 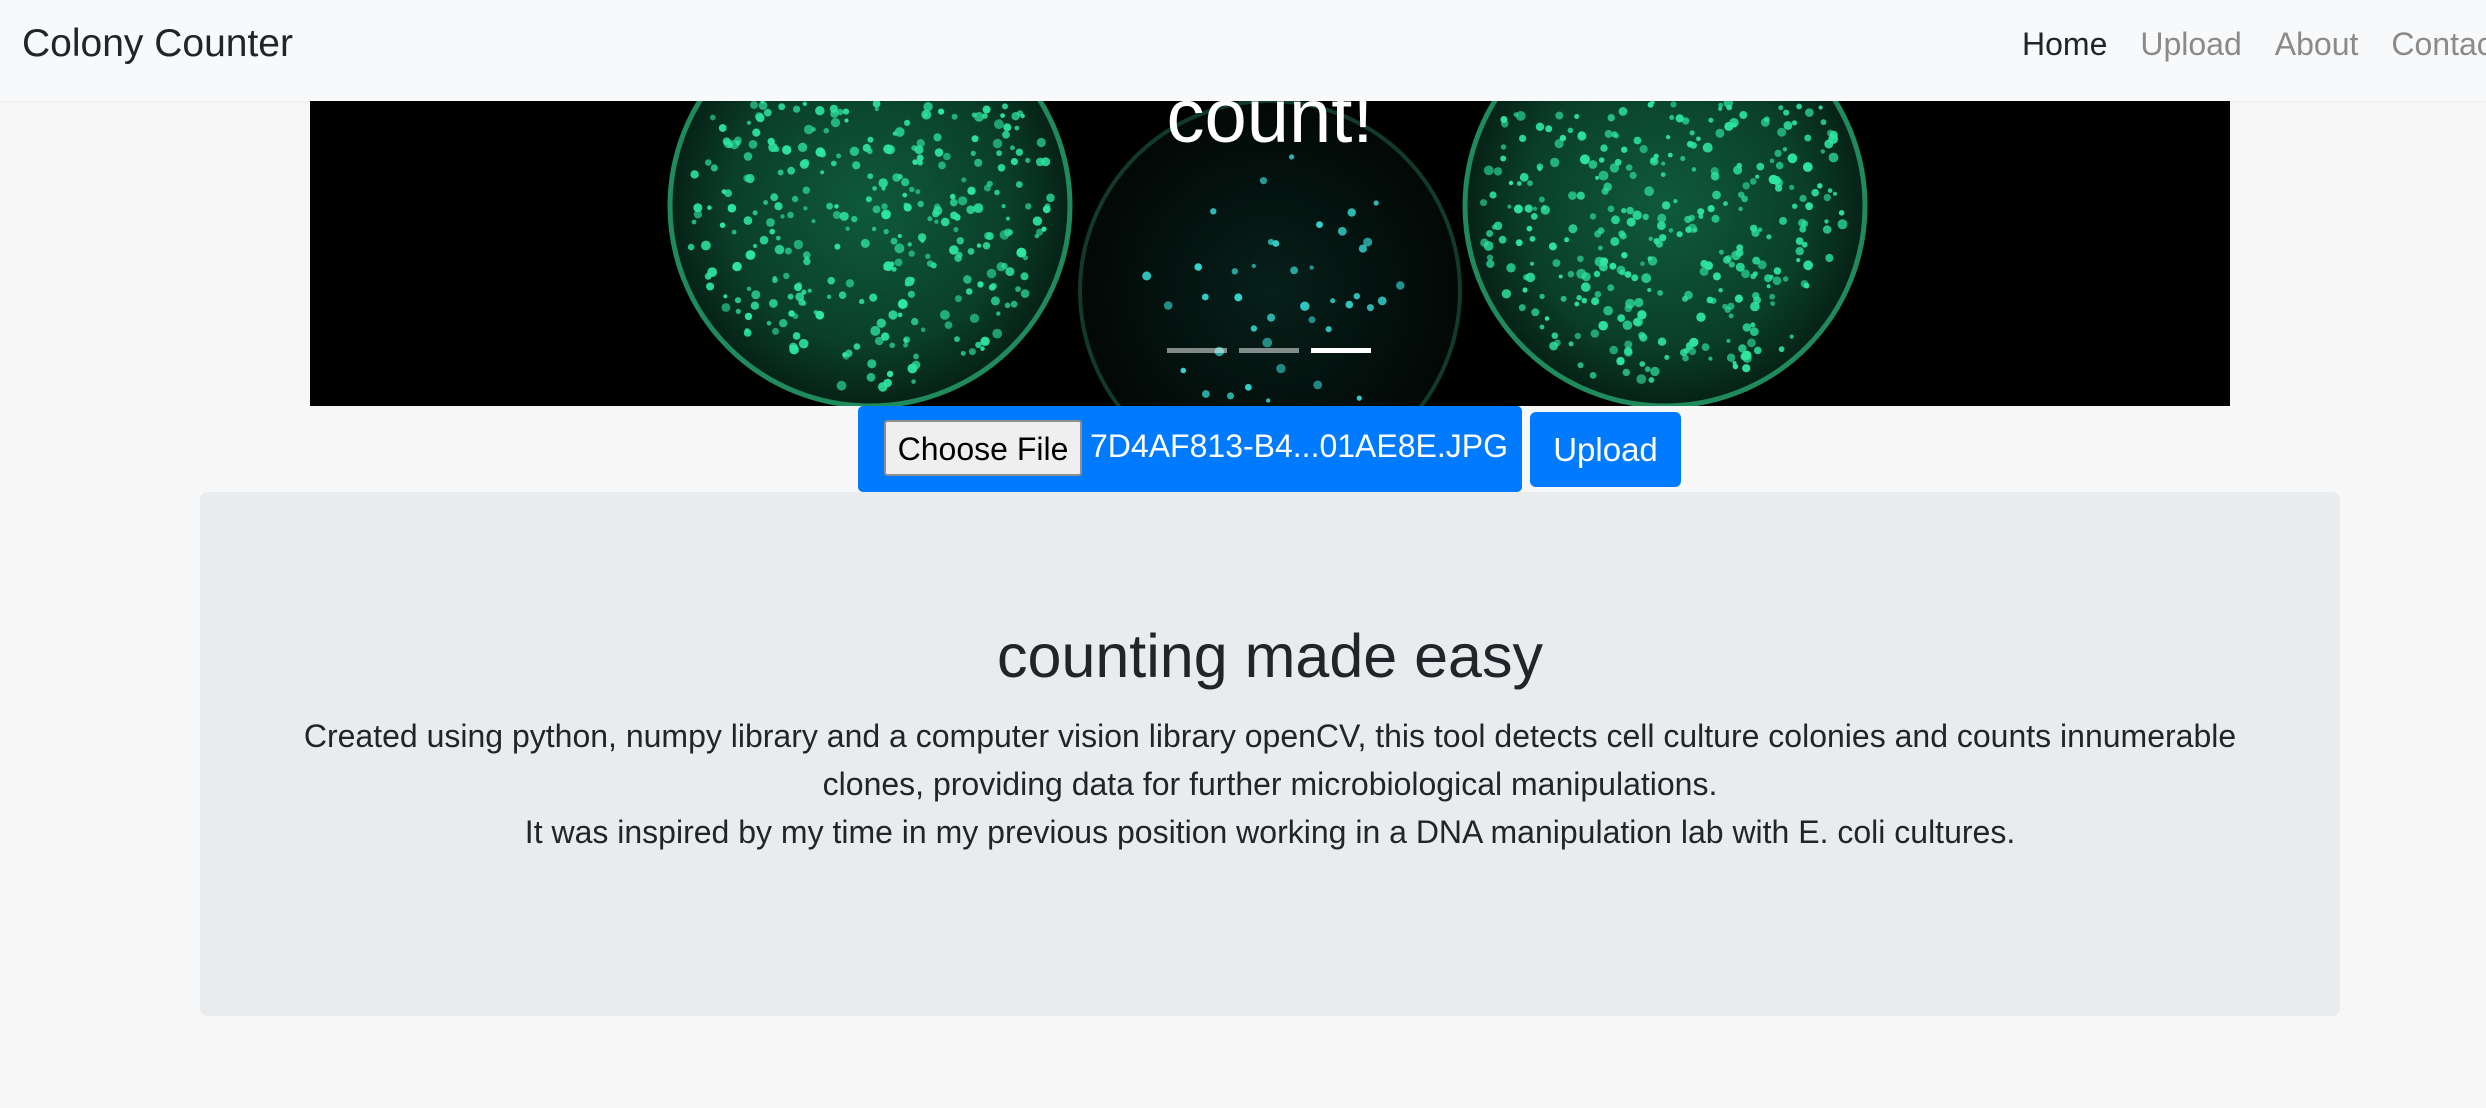 I want to click on nav-link-contact: Contac, so click(x=2438, y=44).